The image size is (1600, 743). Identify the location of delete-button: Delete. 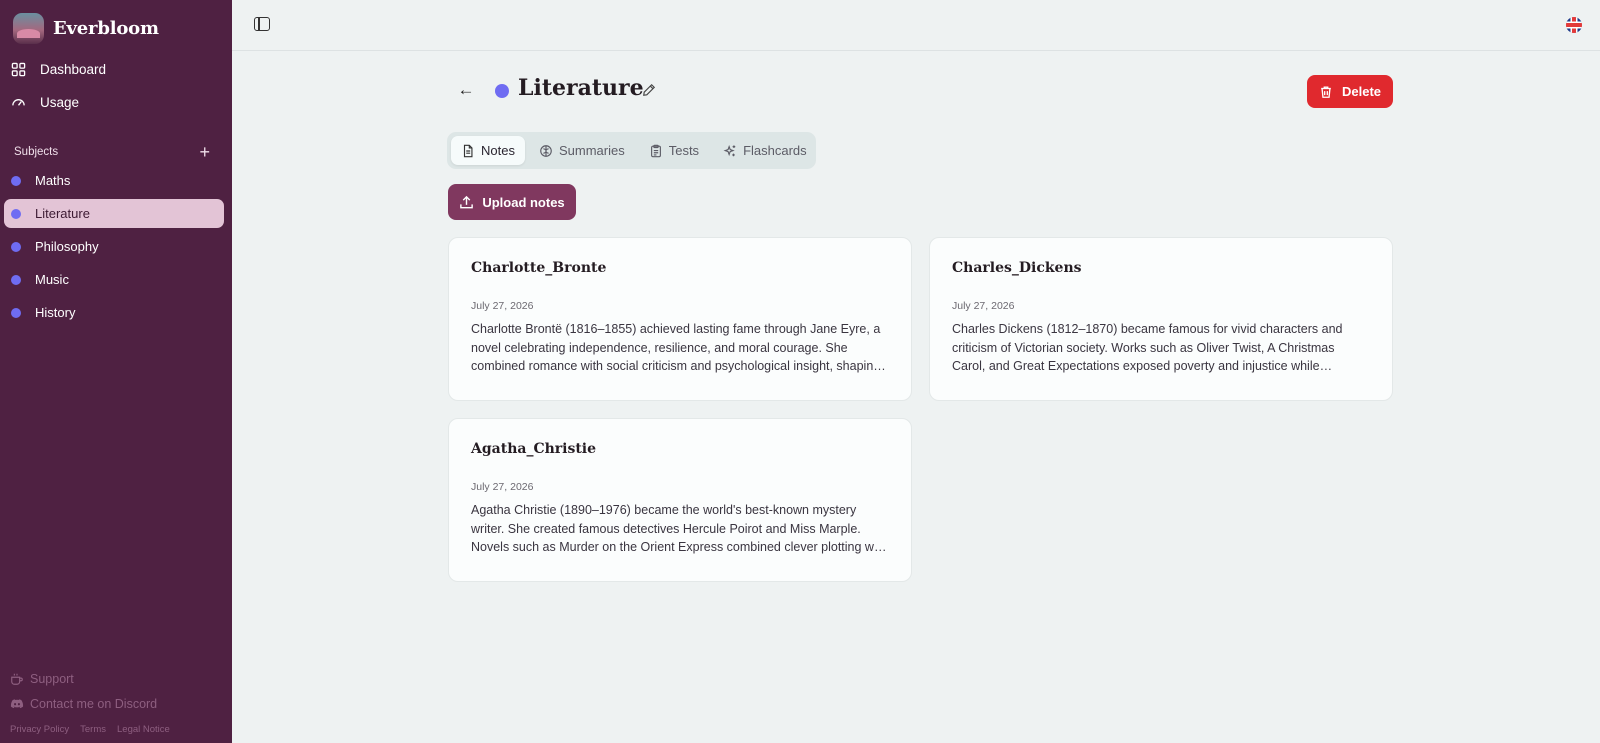
(1350, 91).